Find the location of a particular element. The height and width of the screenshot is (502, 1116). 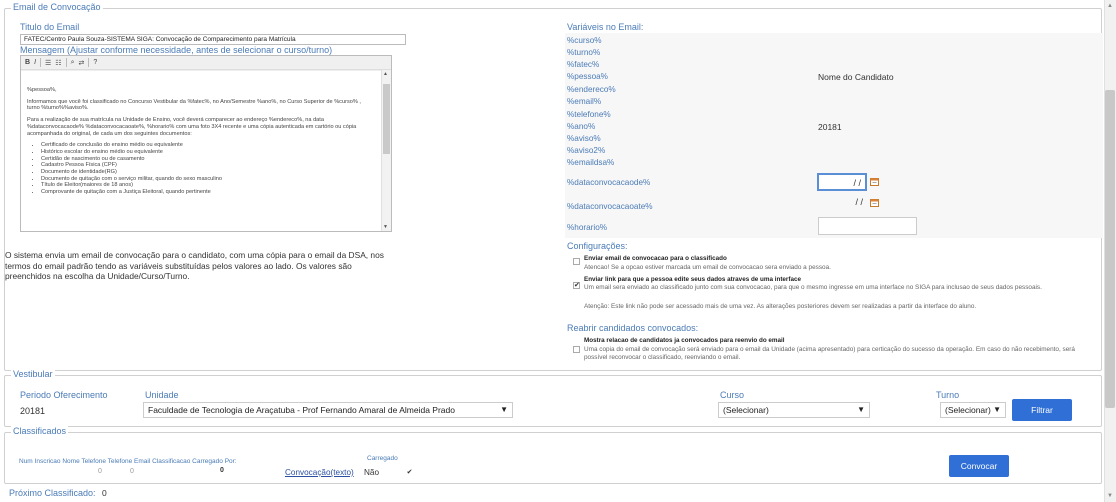

carregado-header: Carregado is located at coordinates (382, 458).